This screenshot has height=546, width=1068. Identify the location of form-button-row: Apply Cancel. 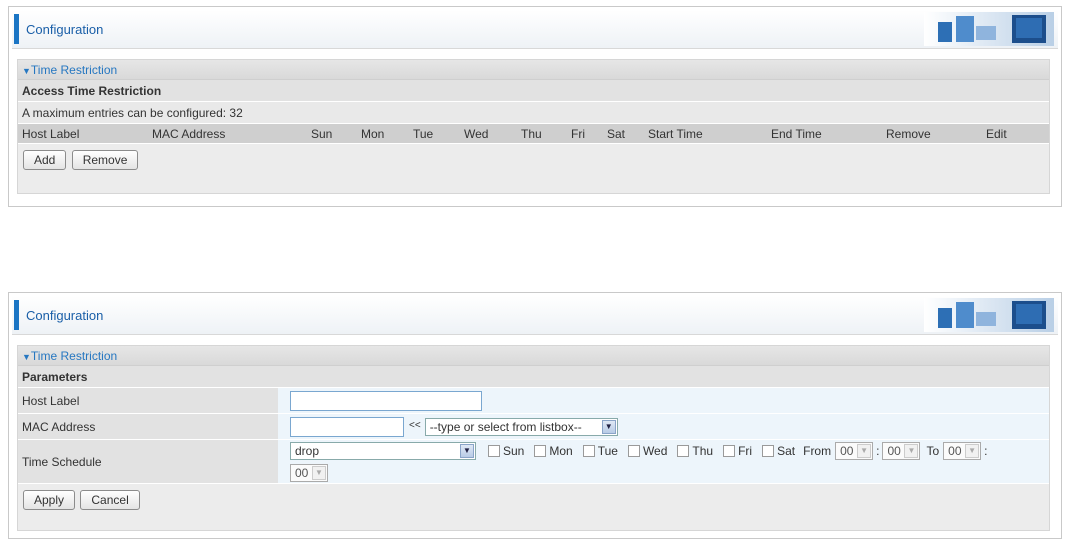
(533, 497).